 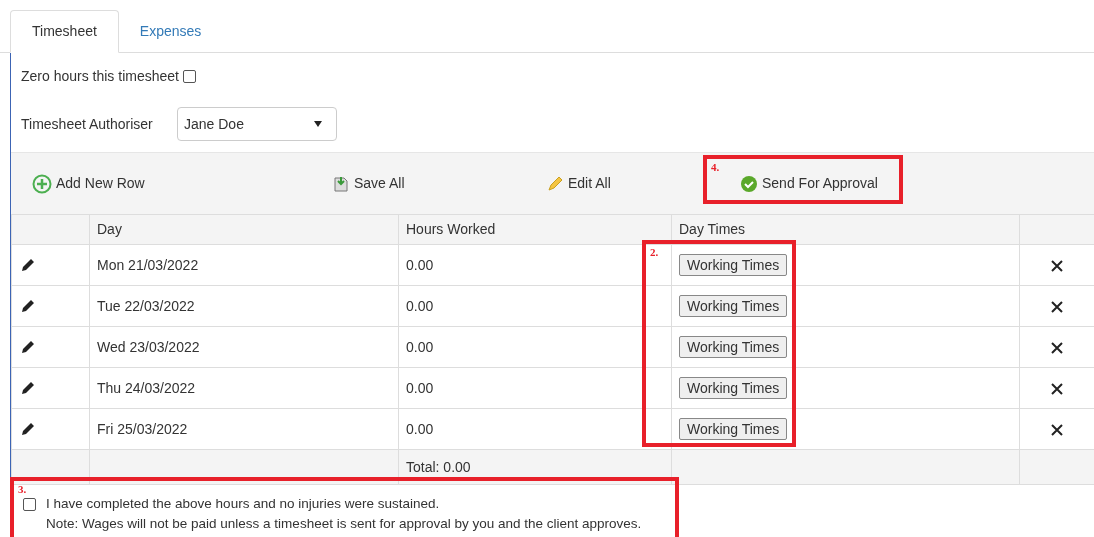 What do you see at coordinates (257, 124) in the screenshot?
I see `authoriser-select: Jane Doe` at bounding box center [257, 124].